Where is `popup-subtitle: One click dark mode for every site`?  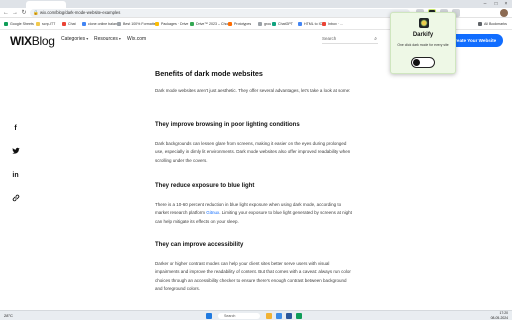
popup-subtitle: One click dark mode for every site is located at coordinates (423, 45).